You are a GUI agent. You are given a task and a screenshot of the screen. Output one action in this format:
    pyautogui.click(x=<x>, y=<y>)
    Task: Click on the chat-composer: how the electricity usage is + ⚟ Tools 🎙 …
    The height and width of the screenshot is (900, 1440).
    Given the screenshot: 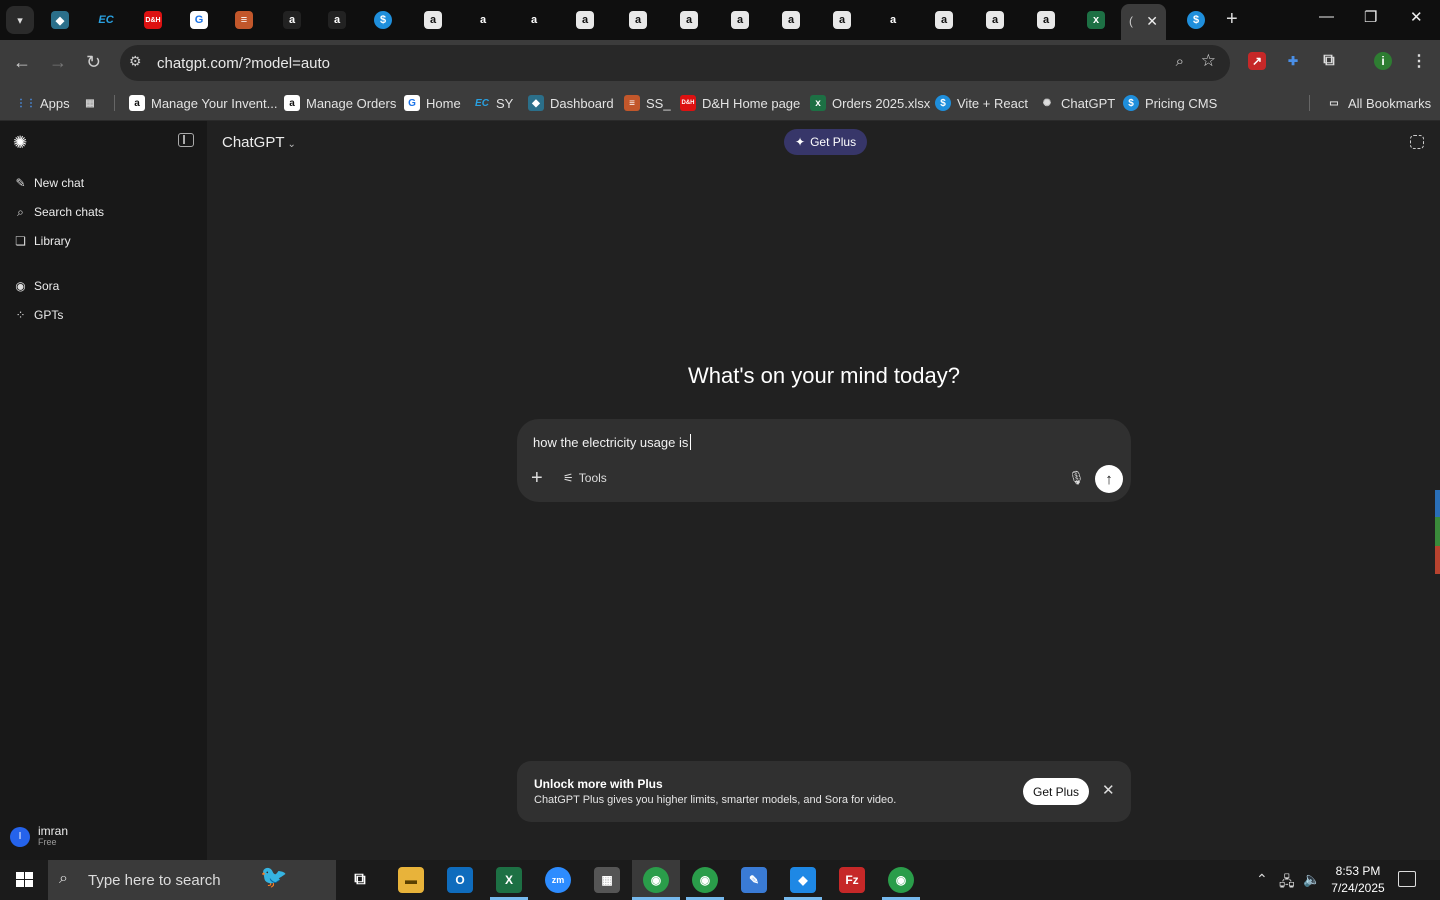 What is the action you would take?
    pyautogui.click(x=824, y=460)
    